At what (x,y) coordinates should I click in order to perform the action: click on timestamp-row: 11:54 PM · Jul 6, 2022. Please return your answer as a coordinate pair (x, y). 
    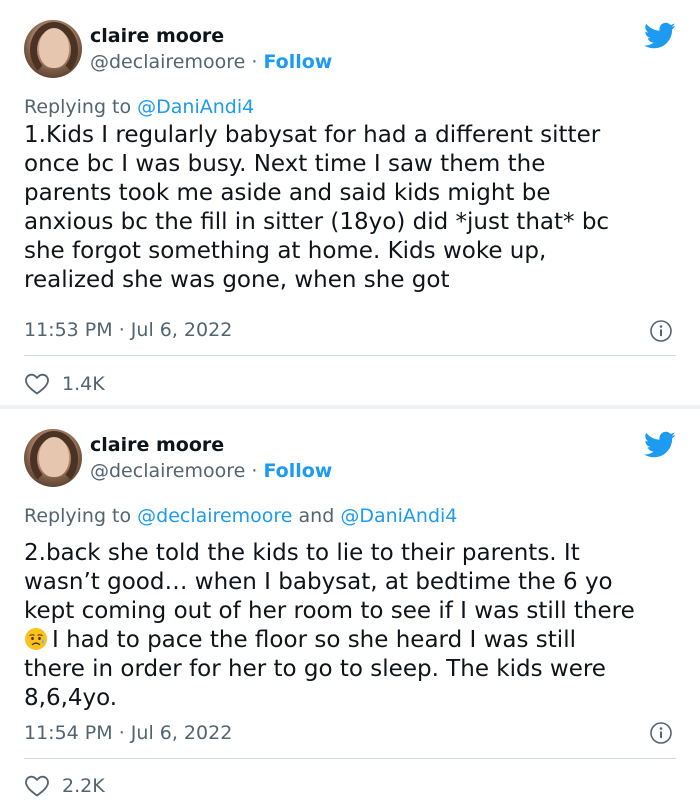
    Looking at the image, I should click on (128, 733).